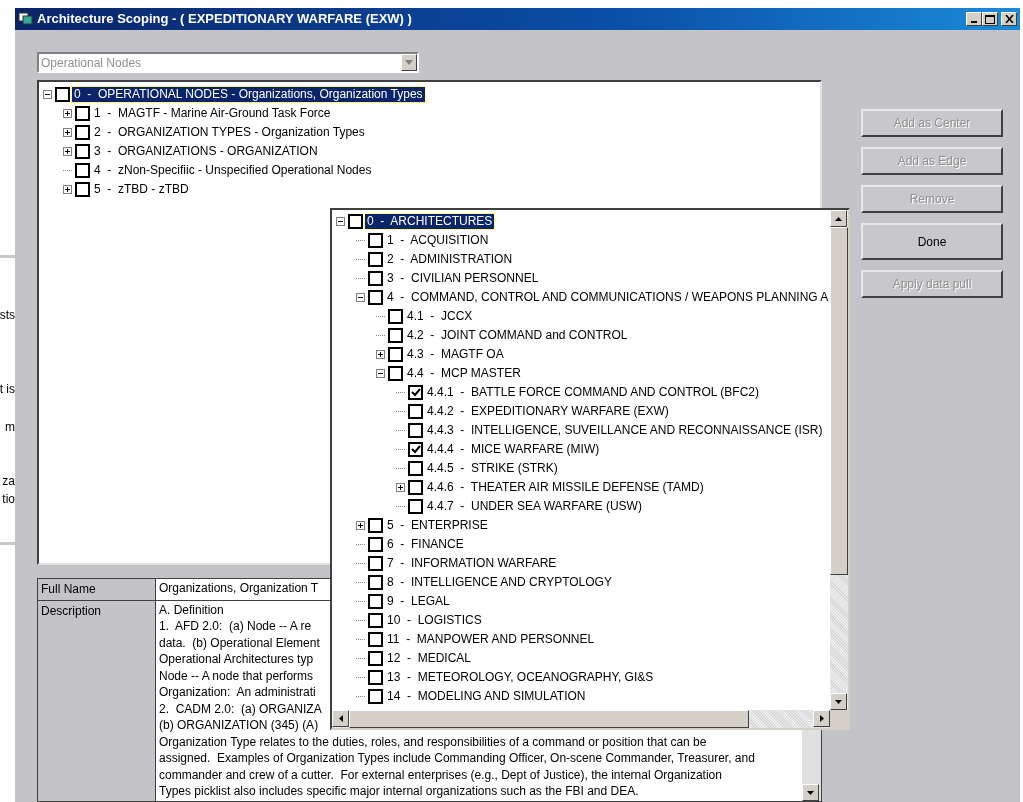 Image resolution: width=1023 pixels, height=802 pixels. Describe the element at coordinates (464, 373) in the screenshot. I see `tree-item: 4.4 - MCP MASTER` at that location.